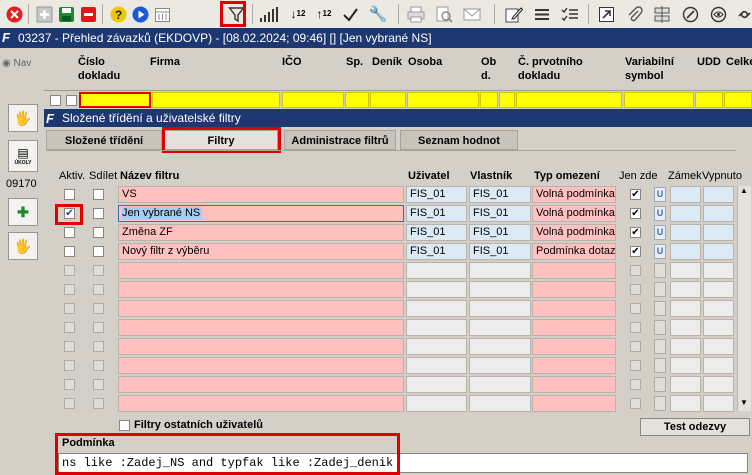  Describe the element at coordinates (514, 14) in the screenshot. I see `edit-icon` at that location.